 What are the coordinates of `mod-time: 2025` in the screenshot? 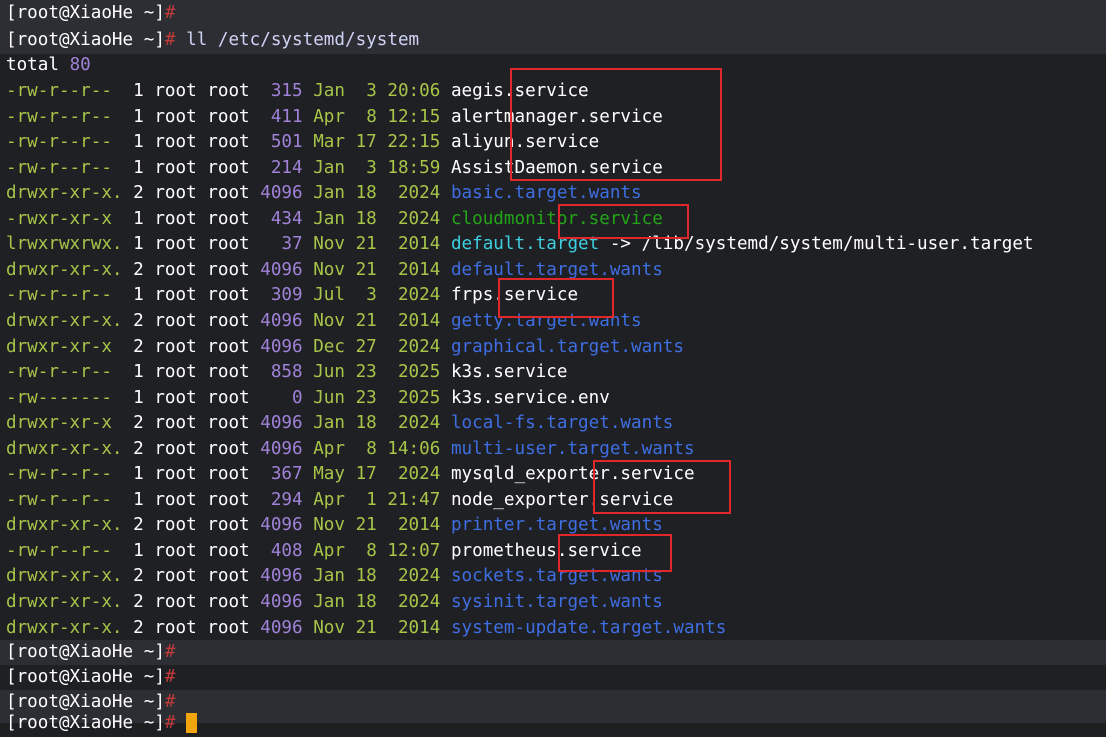 It's located at (419, 397).